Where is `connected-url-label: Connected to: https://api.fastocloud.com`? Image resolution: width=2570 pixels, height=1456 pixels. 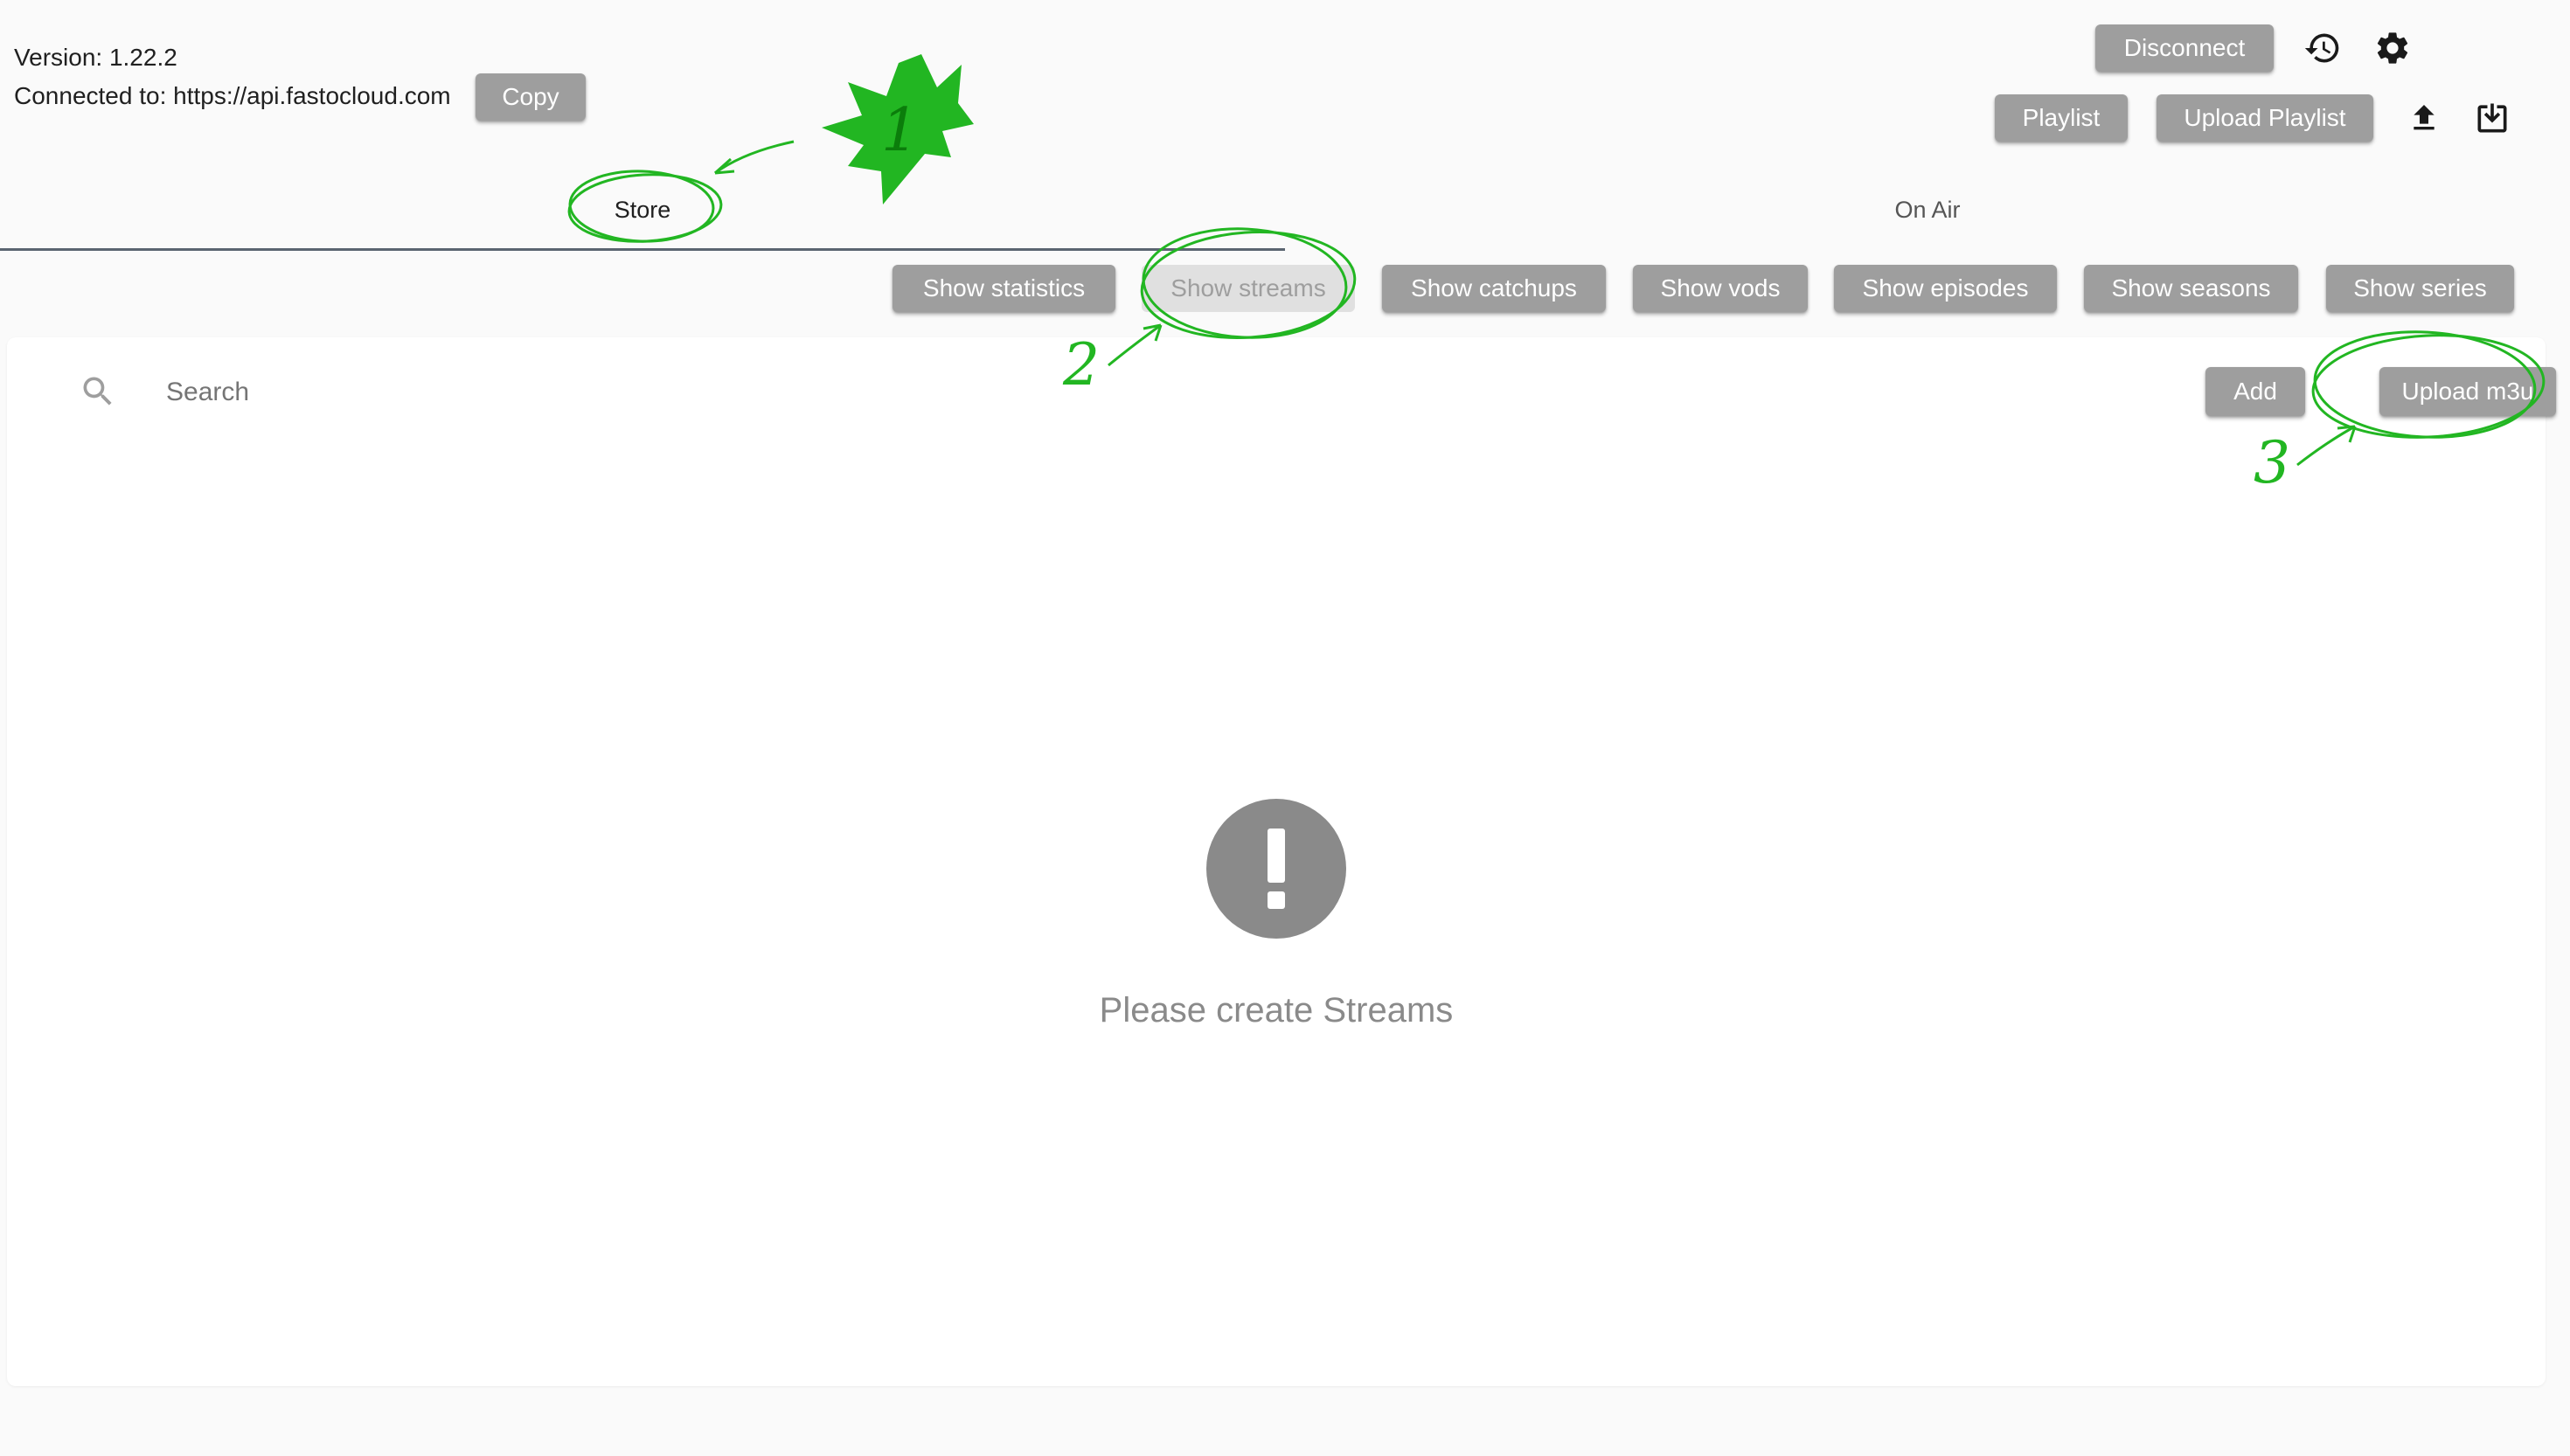
connected-url-label: Connected to: https://api.fastocloud.com is located at coordinates (232, 95).